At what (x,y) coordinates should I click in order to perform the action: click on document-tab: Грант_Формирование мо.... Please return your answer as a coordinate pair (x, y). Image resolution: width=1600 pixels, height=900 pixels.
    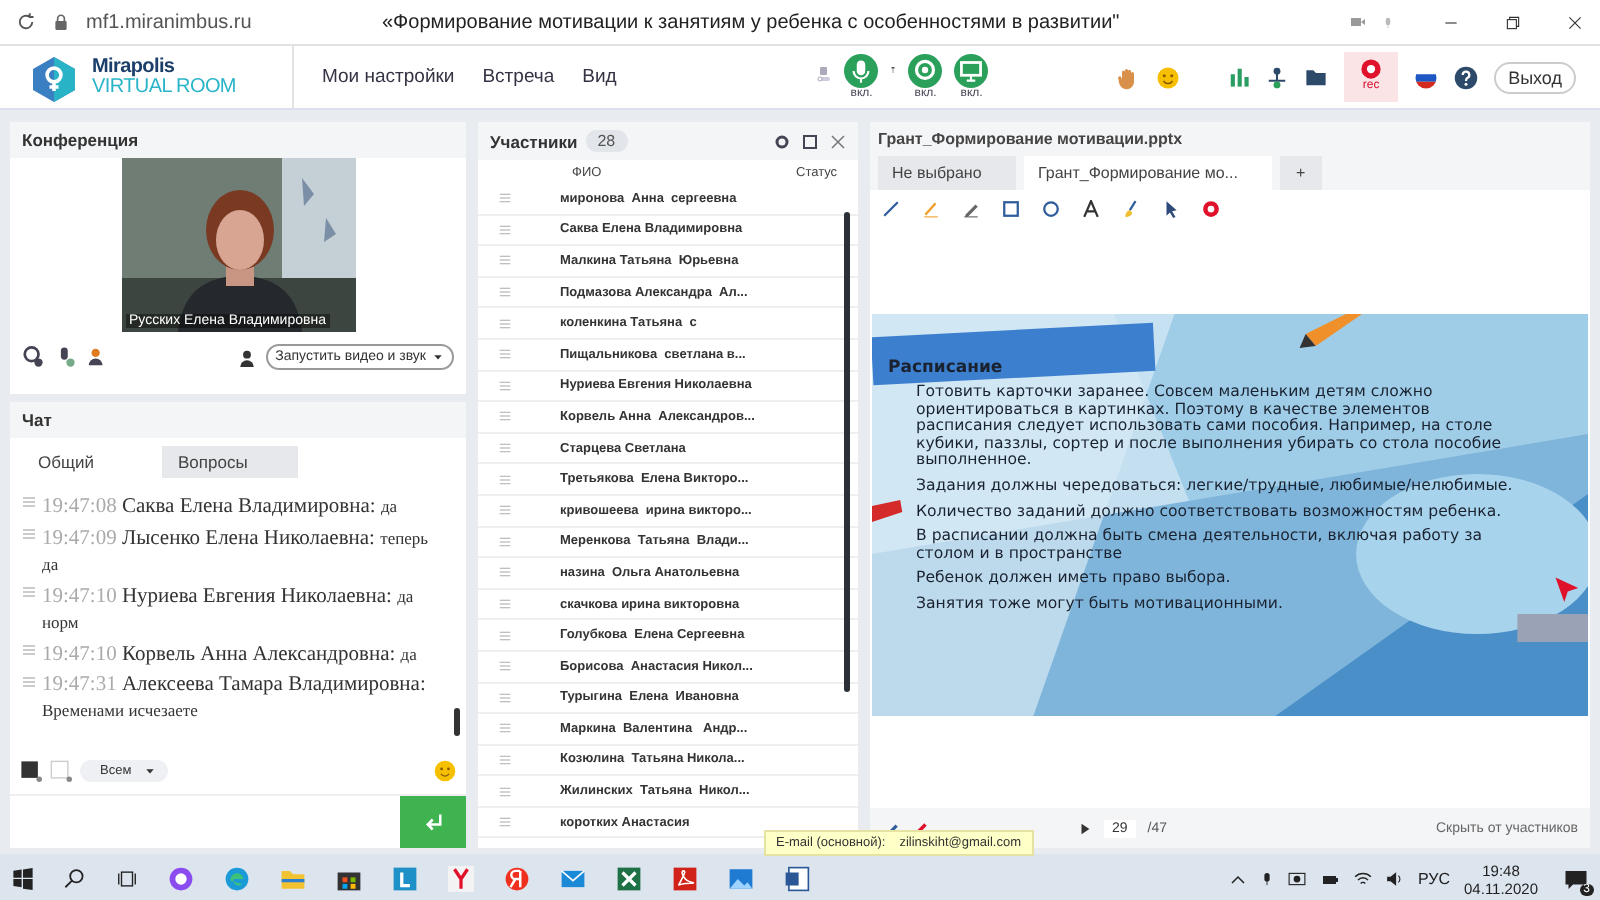
    Looking at the image, I should click on (1148, 173).